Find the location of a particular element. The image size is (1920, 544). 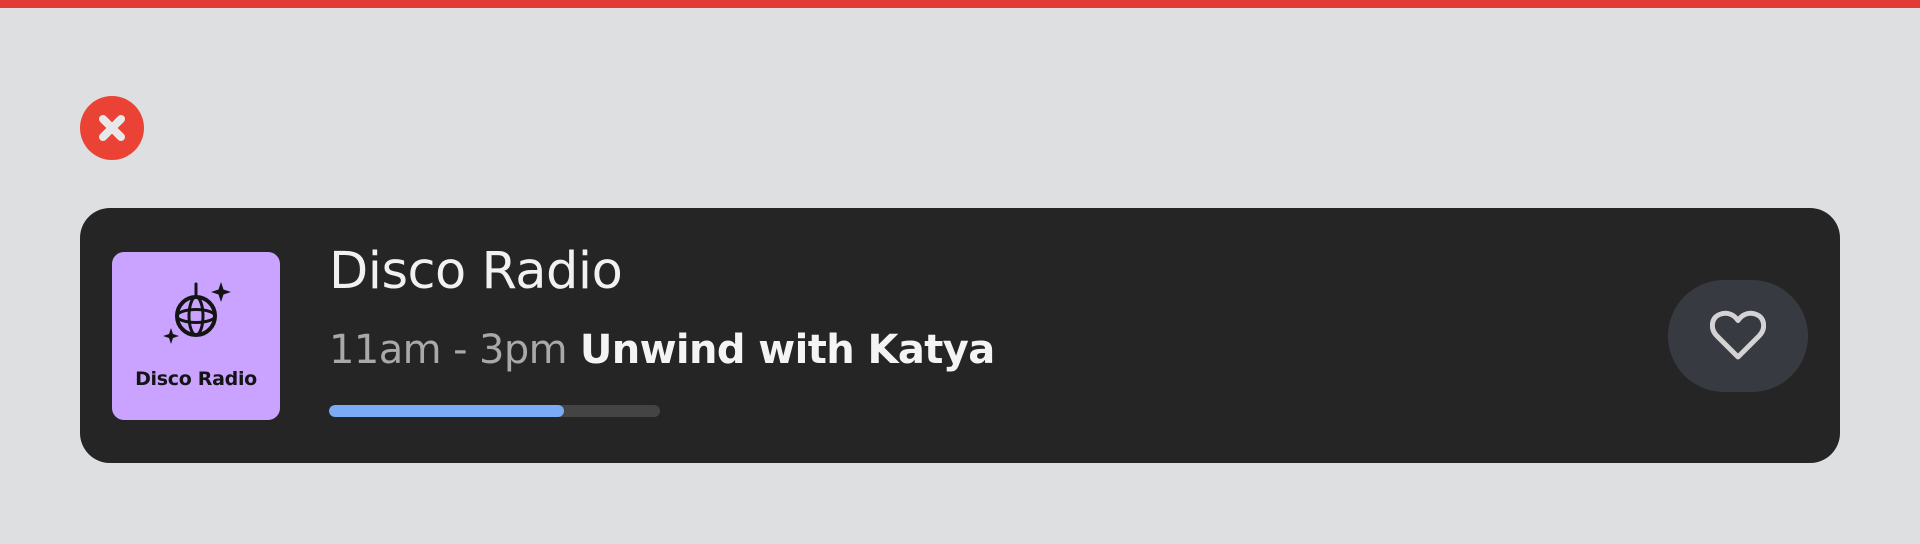

show-info: 11am - 3pm Unwind with Katya is located at coordinates (662, 349).